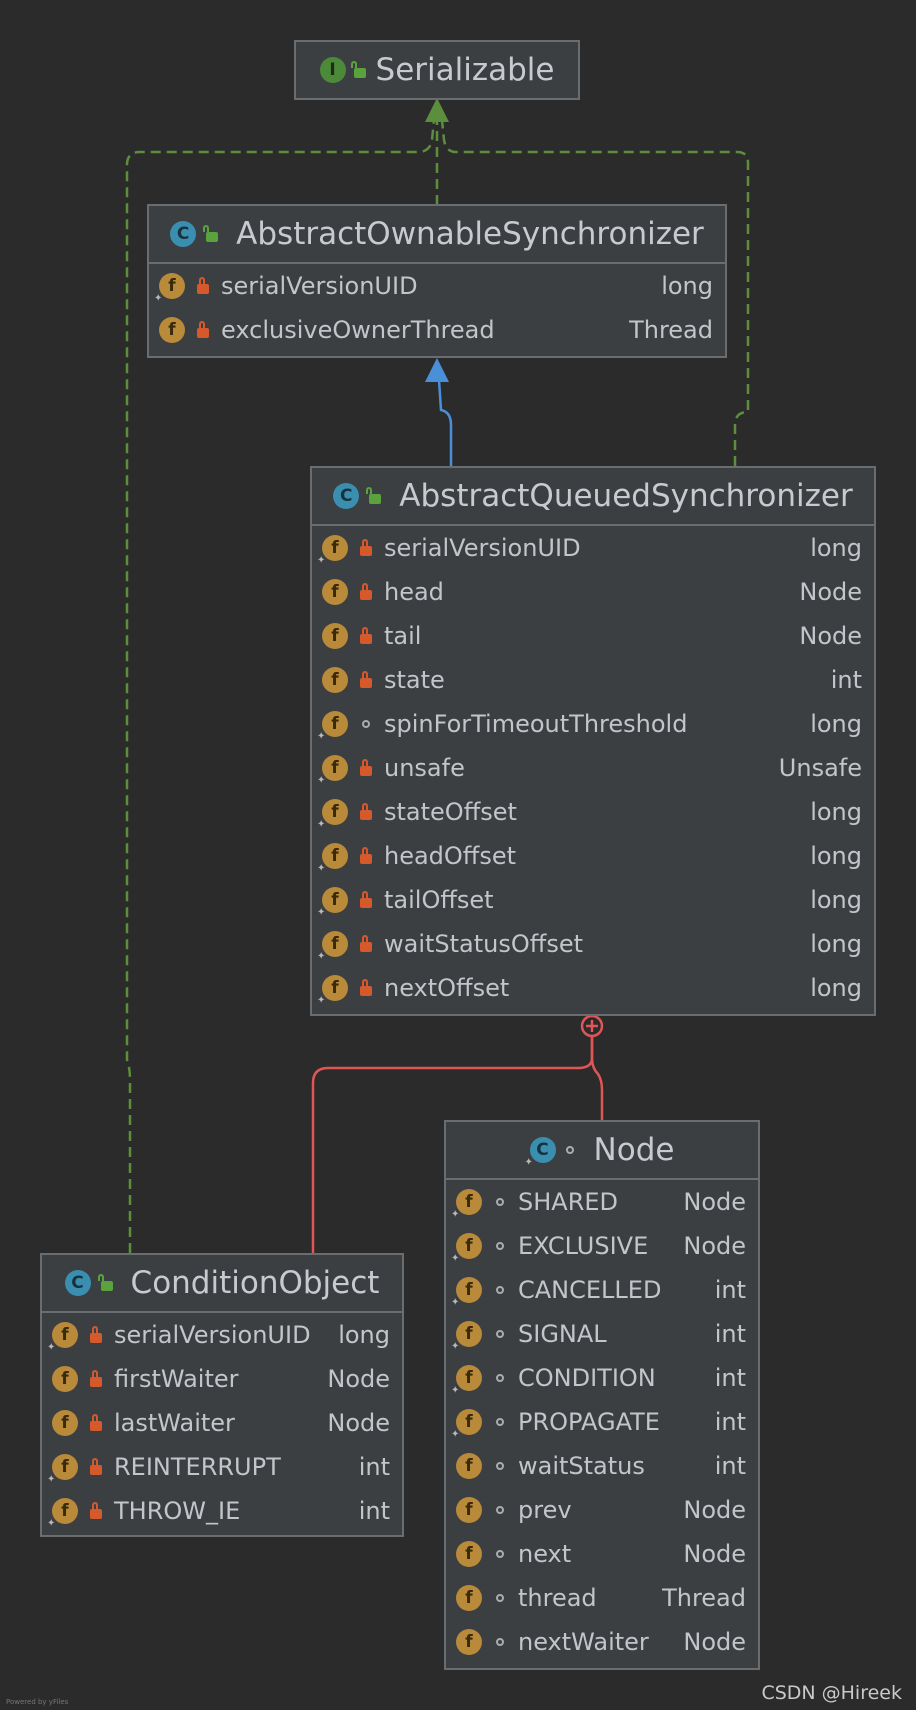  Describe the element at coordinates (177, 1511) in the screenshot. I see `field-name: THROW_IE` at that location.